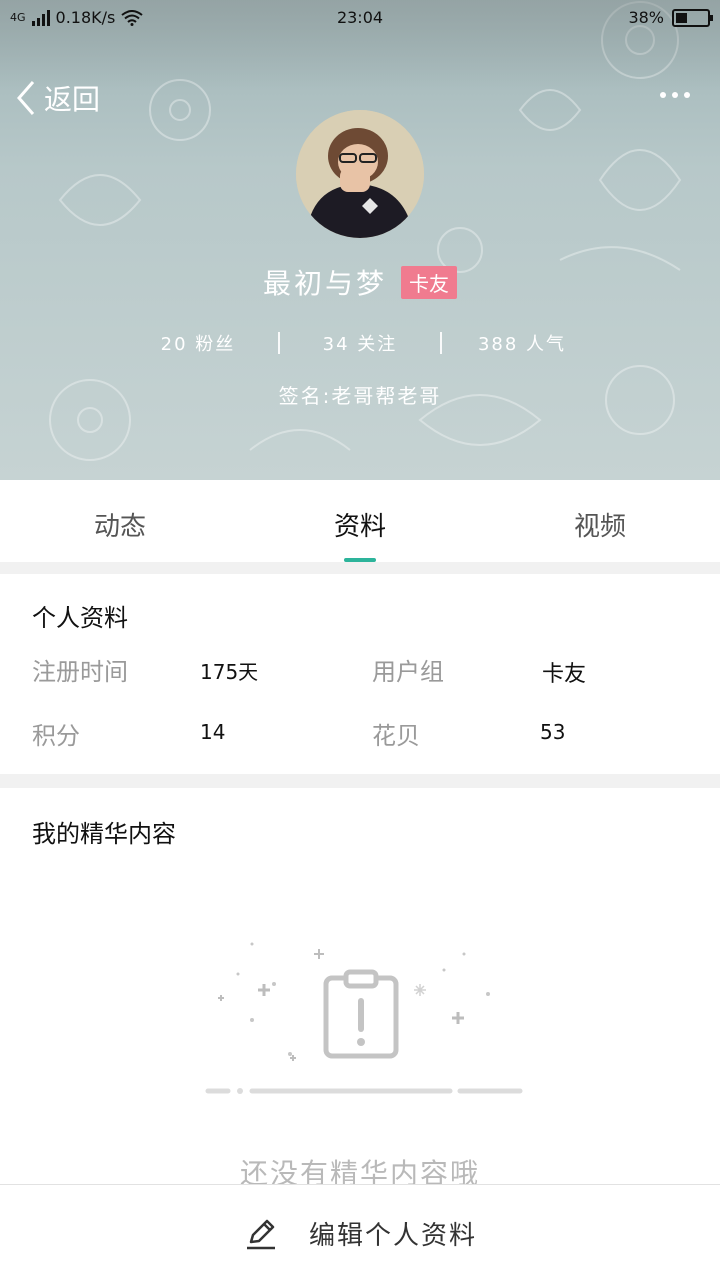 This screenshot has height=1281, width=720. What do you see at coordinates (564, 674) in the screenshot?
I see `user-group-value: 卡友` at bounding box center [564, 674].